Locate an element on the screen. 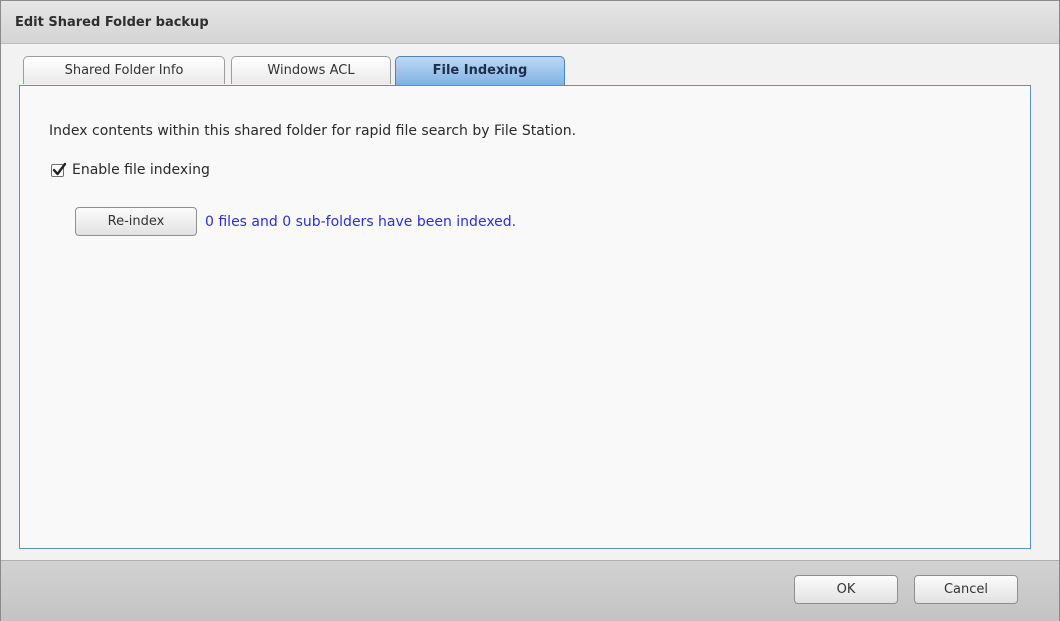 Image resolution: width=1060 pixels, height=621 pixels. enable-indexing-checkbox is located at coordinates (59, 169).